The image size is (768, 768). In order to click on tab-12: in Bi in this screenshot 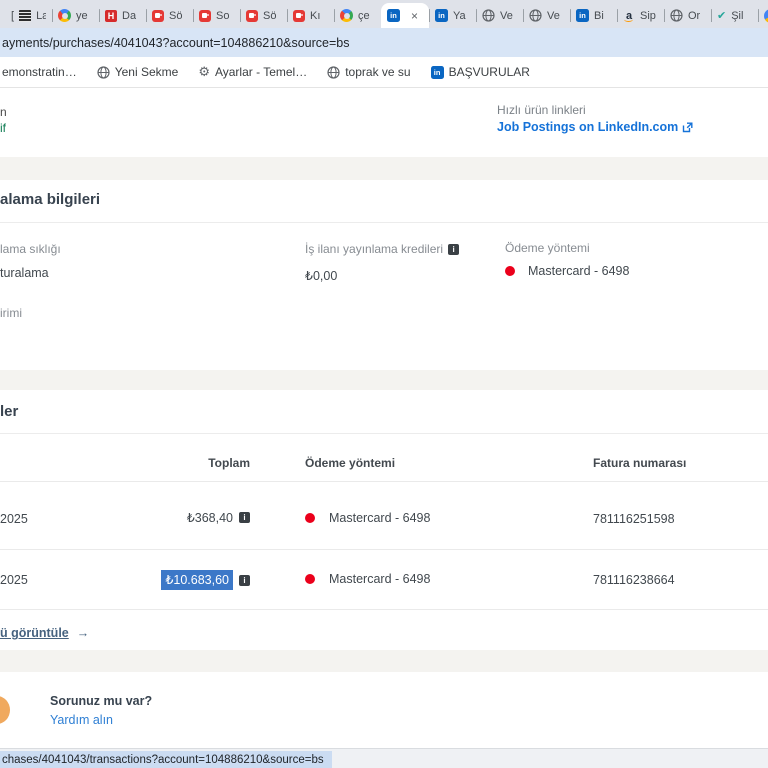, I will do `click(593, 15)`.